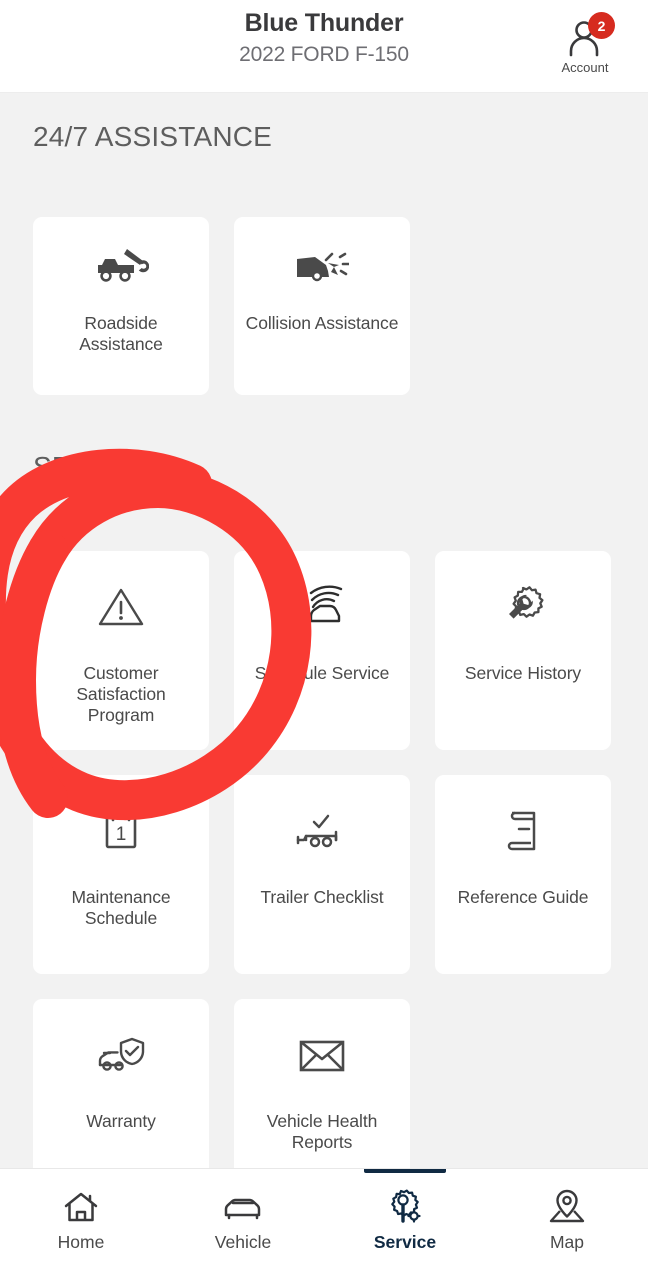 Image resolution: width=648 pixels, height=1263 pixels. What do you see at coordinates (322, 323) in the screenshot?
I see `card-label: Collision Assistance` at bounding box center [322, 323].